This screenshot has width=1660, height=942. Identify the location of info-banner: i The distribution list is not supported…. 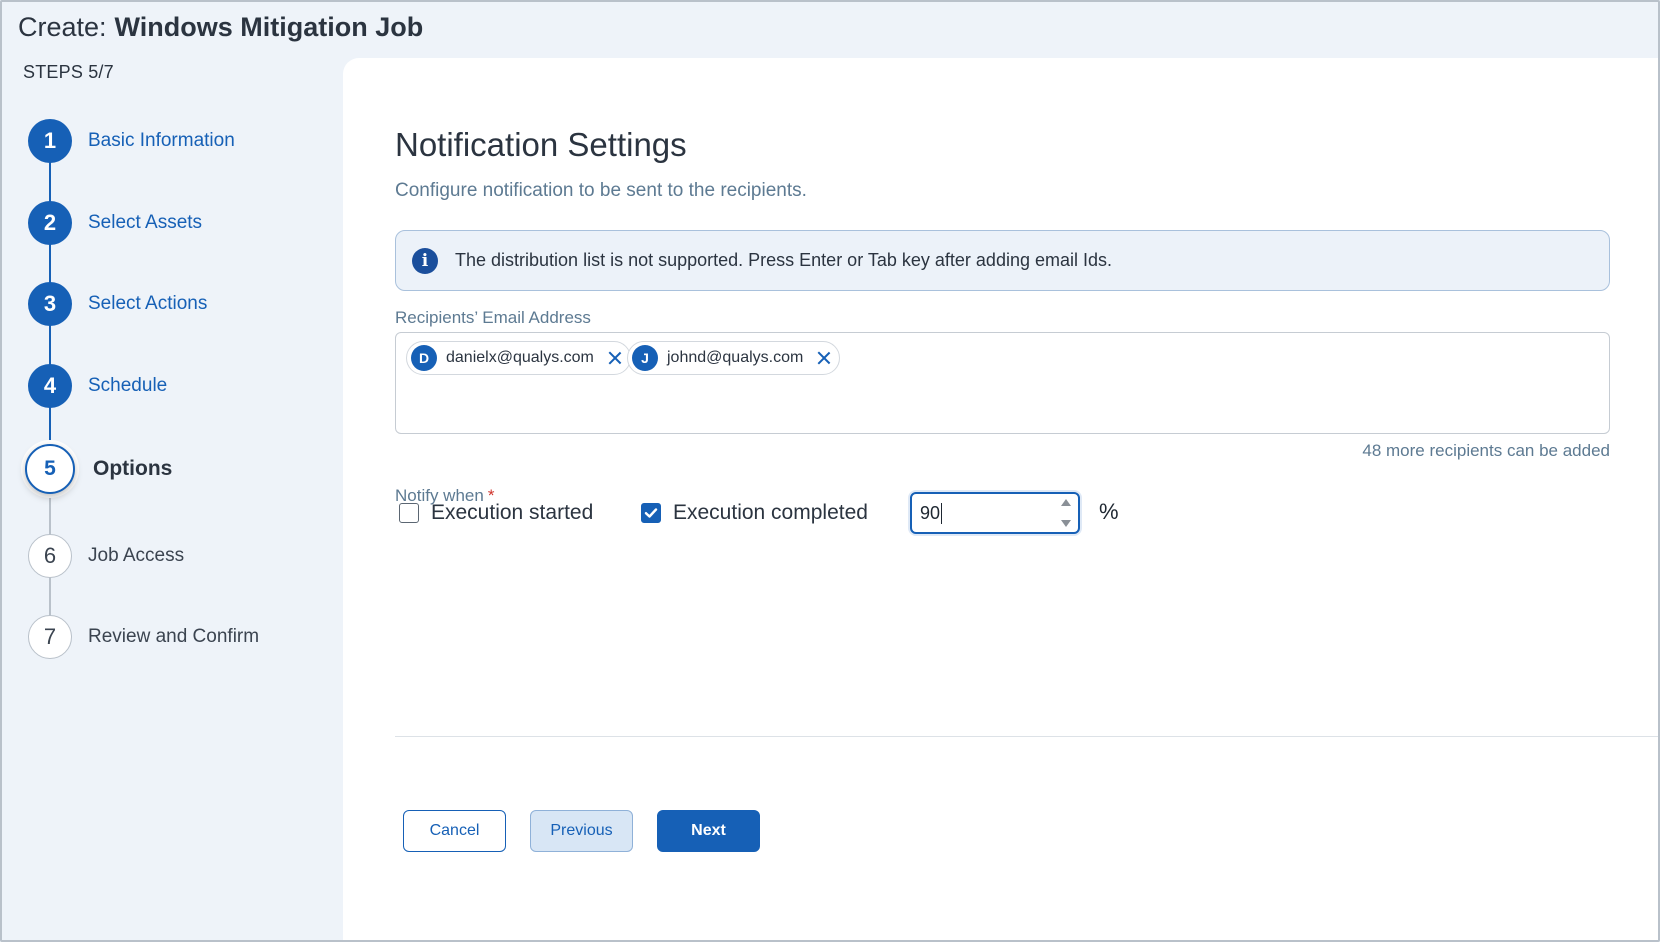
(1002, 260).